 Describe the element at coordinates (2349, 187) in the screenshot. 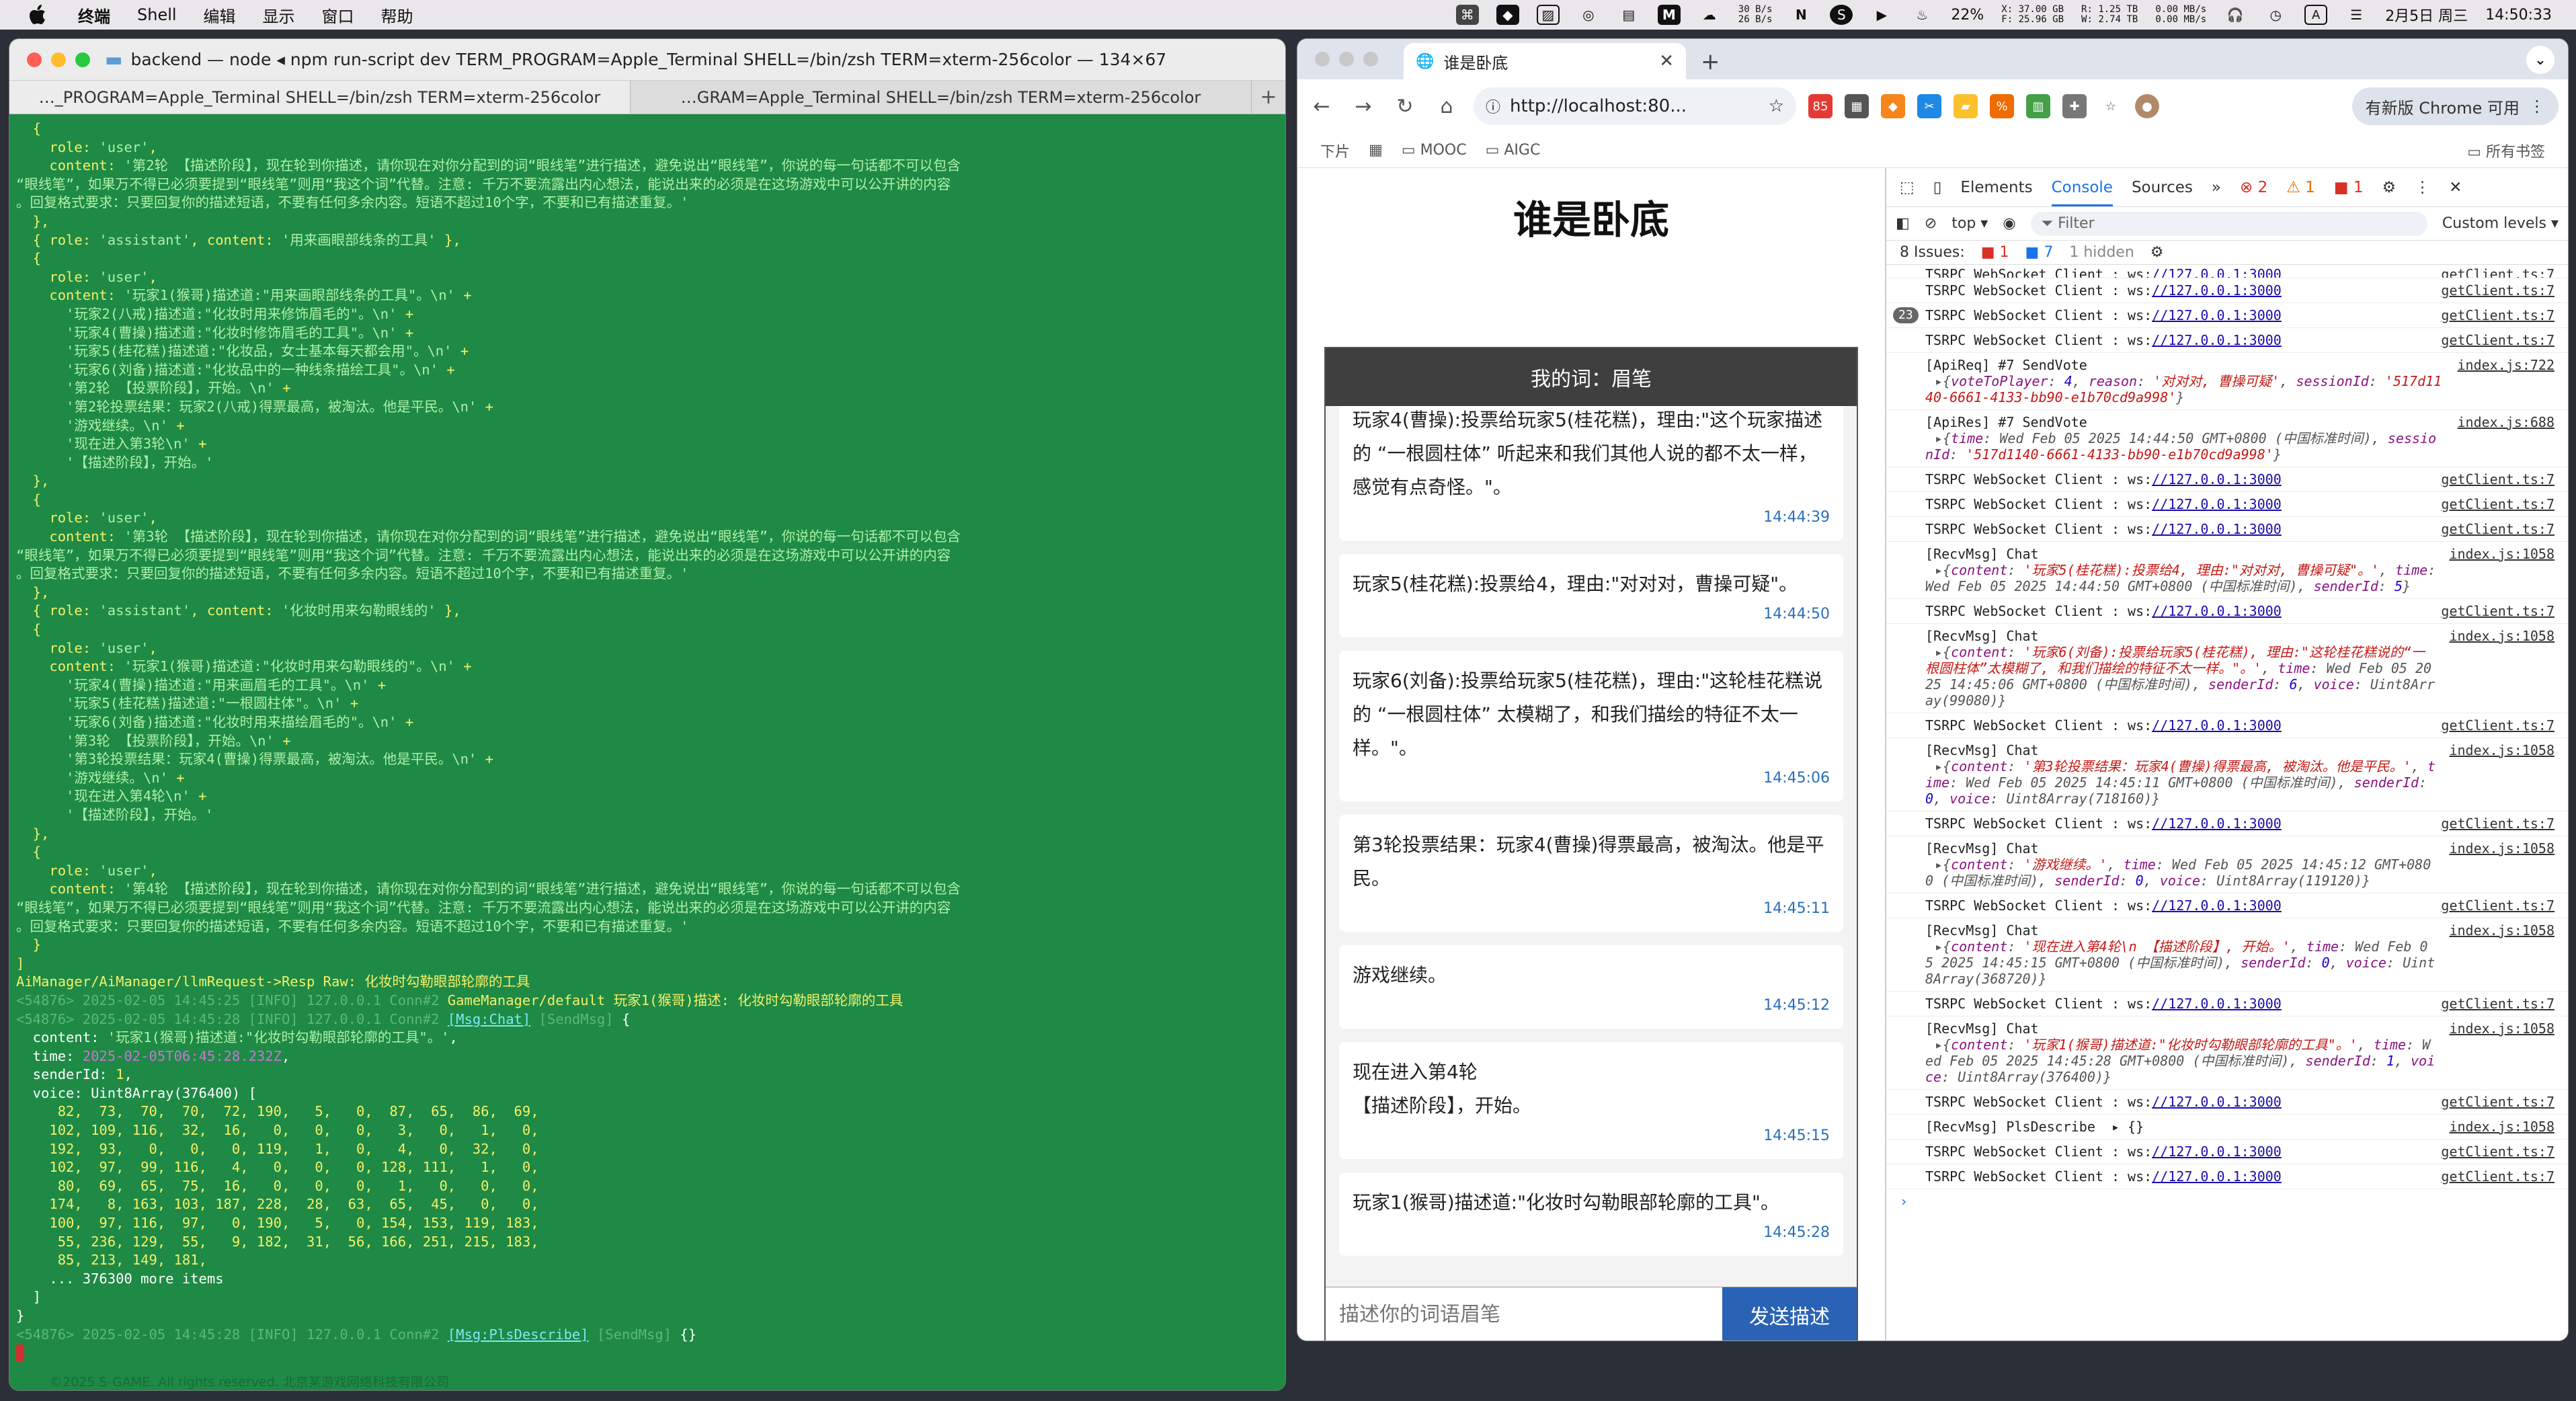

I see `info-count-badge: ■ 1` at that location.